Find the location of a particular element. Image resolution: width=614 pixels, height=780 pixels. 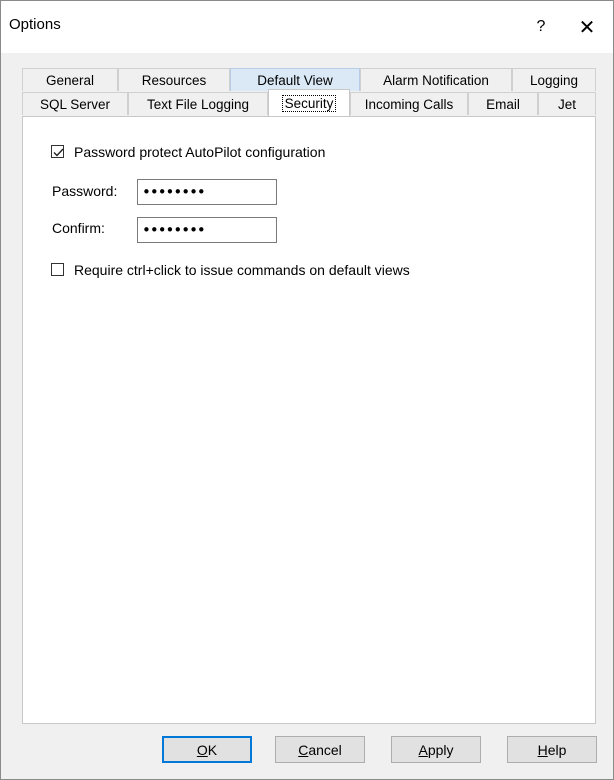

help-icon: ? is located at coordinates (541, 27).